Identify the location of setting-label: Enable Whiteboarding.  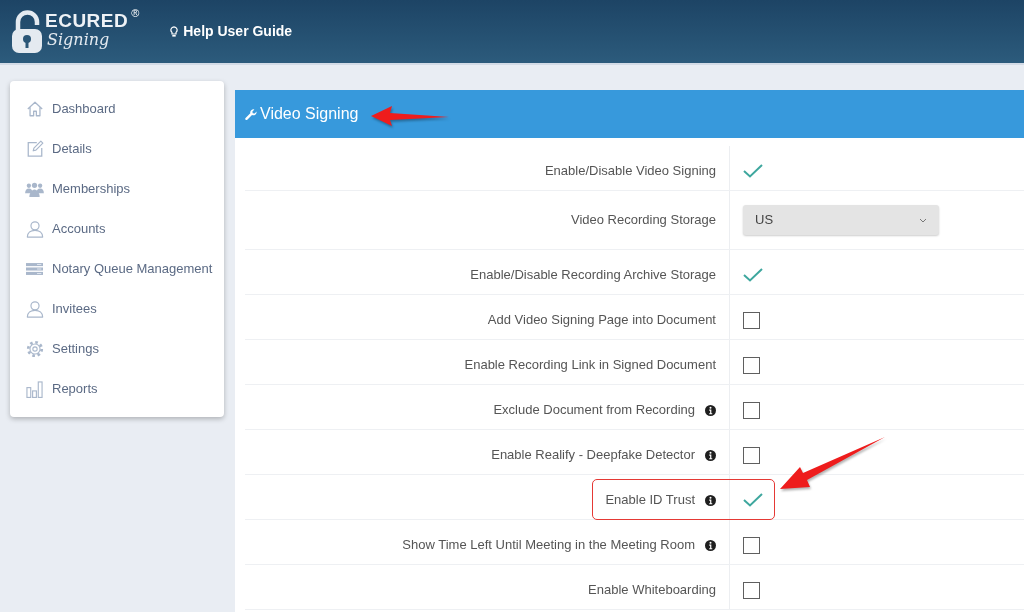
(652, 590).